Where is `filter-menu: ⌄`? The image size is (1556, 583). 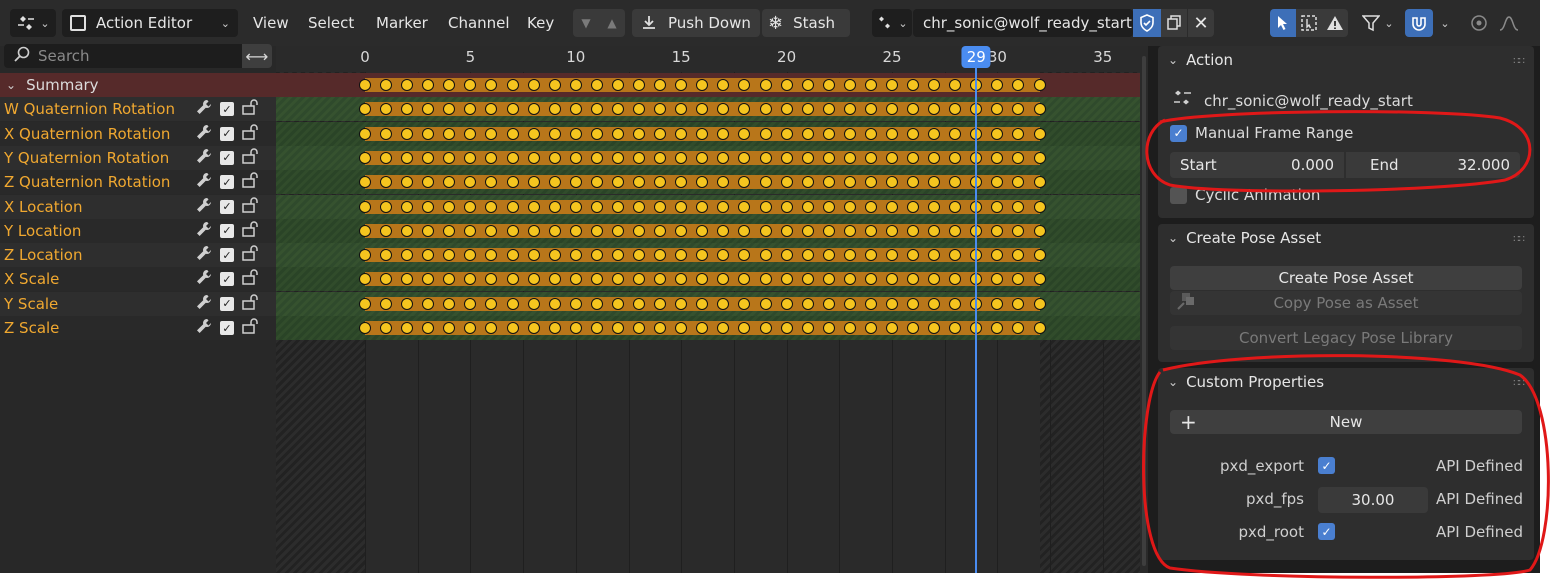
filter-menu: ⌄ is located at coordinates (1378, 23).